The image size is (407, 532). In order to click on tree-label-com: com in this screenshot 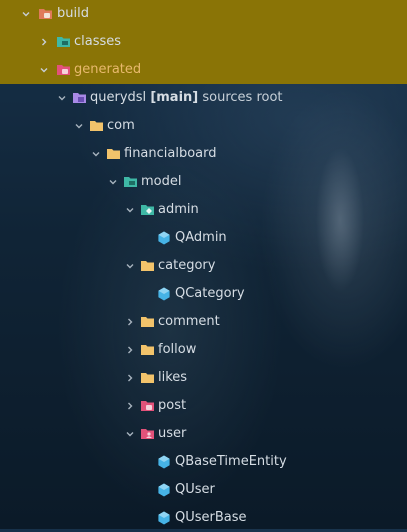, I will do `click(121, 125)`.